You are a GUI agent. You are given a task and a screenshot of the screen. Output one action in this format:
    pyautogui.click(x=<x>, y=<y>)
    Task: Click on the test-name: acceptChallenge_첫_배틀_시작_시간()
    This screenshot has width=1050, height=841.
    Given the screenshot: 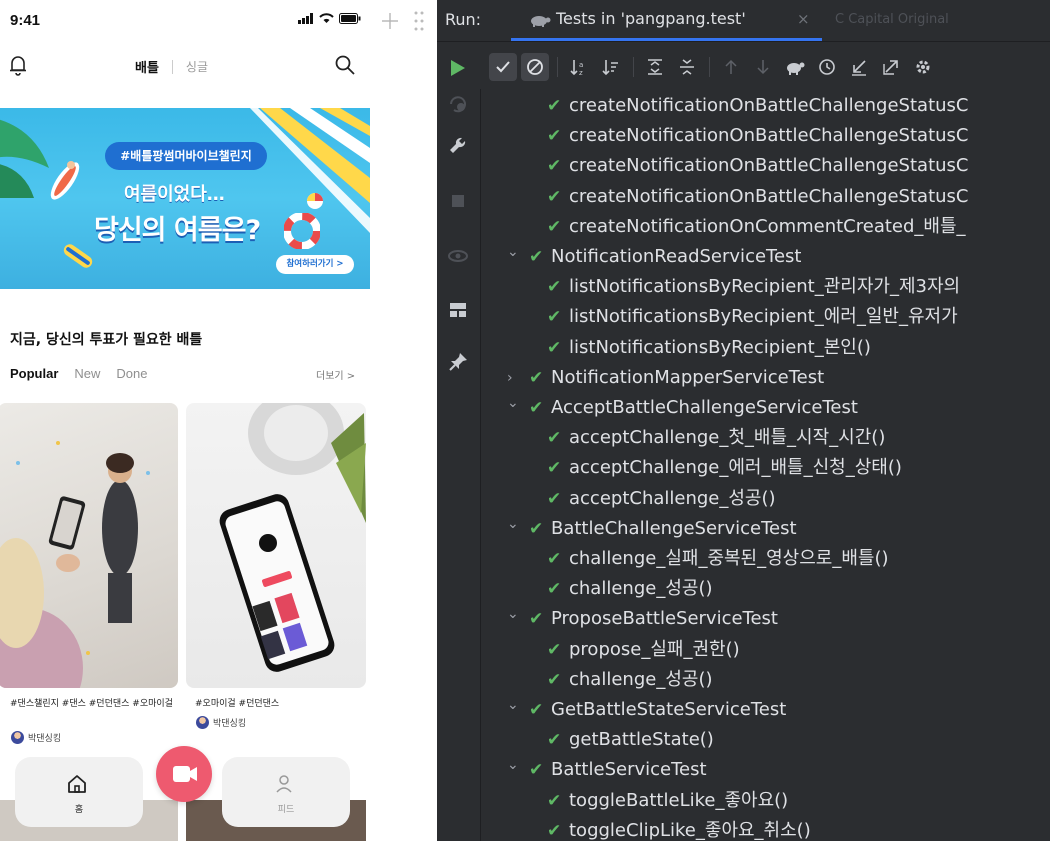 What is the action you would take?
    pyautogui.click(x=727, y=438)
    